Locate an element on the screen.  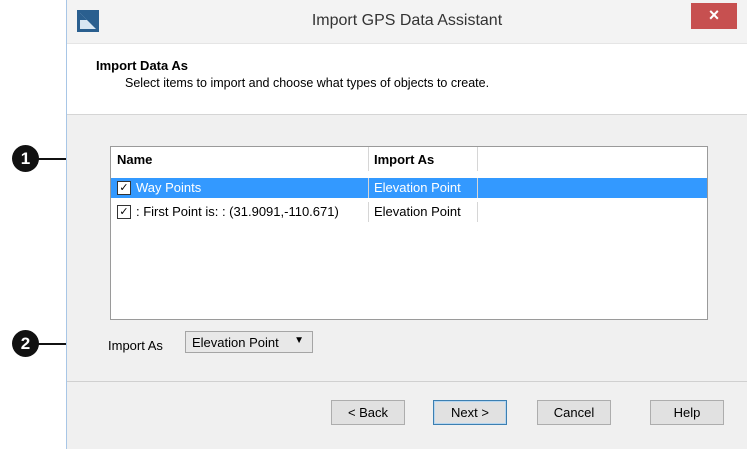
import-as-dropdown: Elevation Point ▼ is located at coordinates (249, 342).